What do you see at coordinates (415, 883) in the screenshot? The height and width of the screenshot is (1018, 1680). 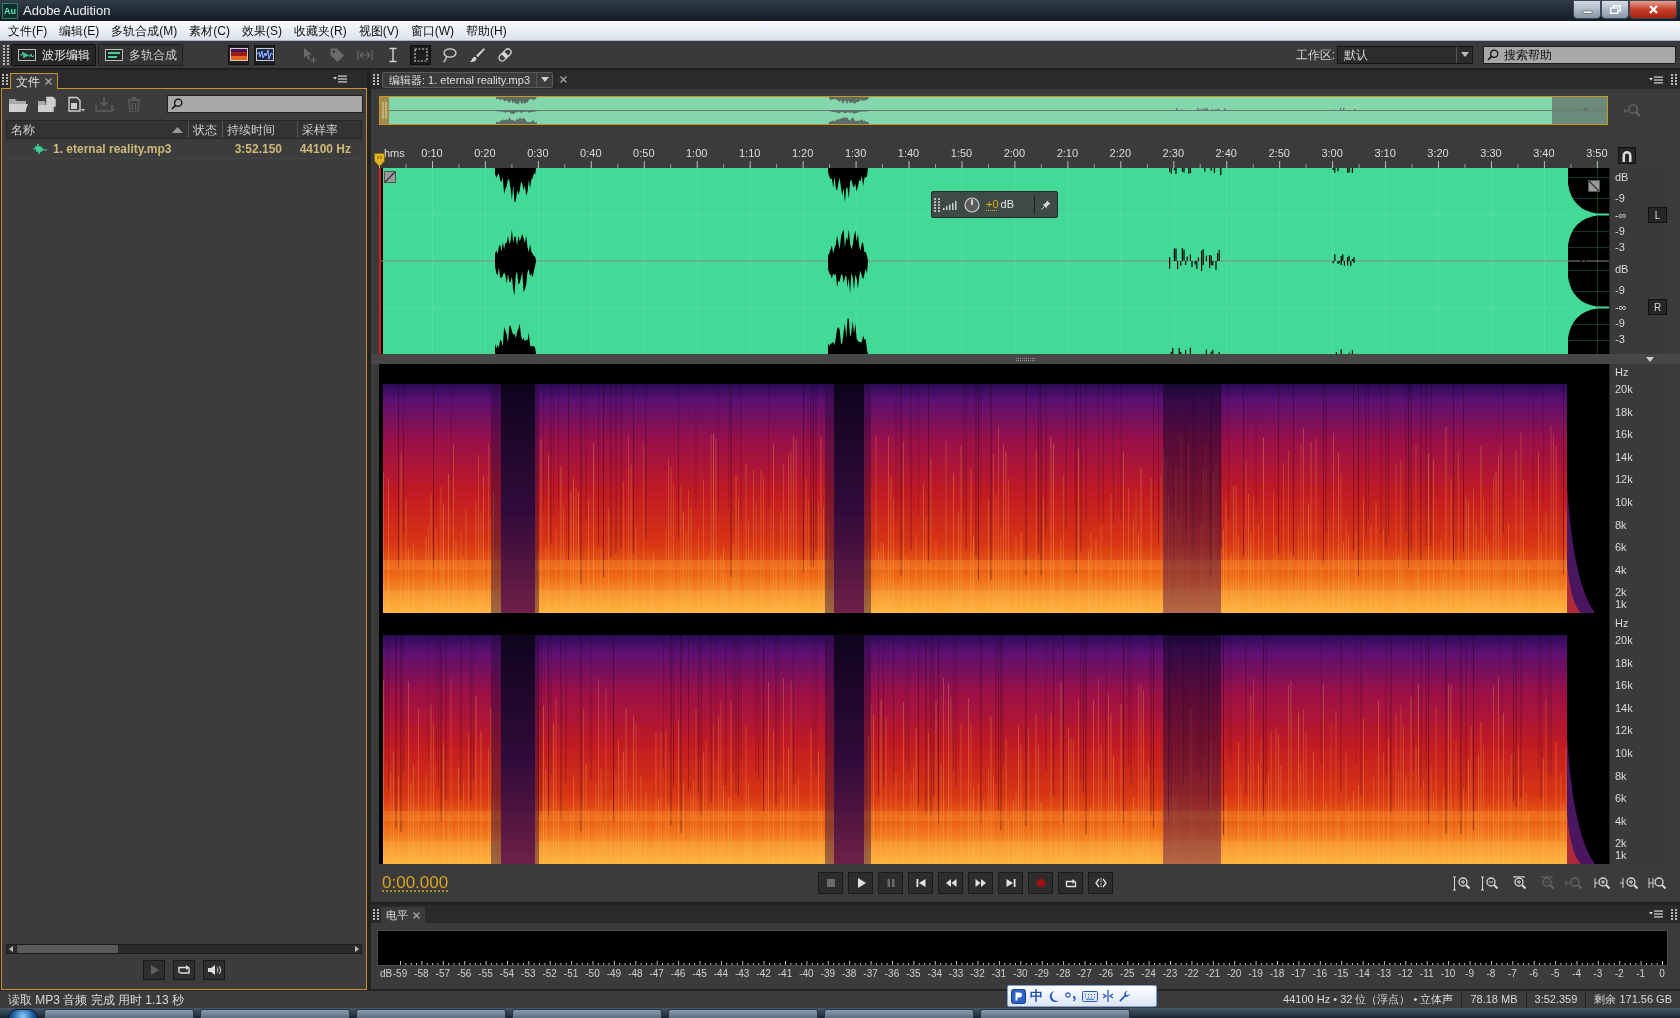 I see `time-display: 0:00.000` at bounding box center [415, 883].